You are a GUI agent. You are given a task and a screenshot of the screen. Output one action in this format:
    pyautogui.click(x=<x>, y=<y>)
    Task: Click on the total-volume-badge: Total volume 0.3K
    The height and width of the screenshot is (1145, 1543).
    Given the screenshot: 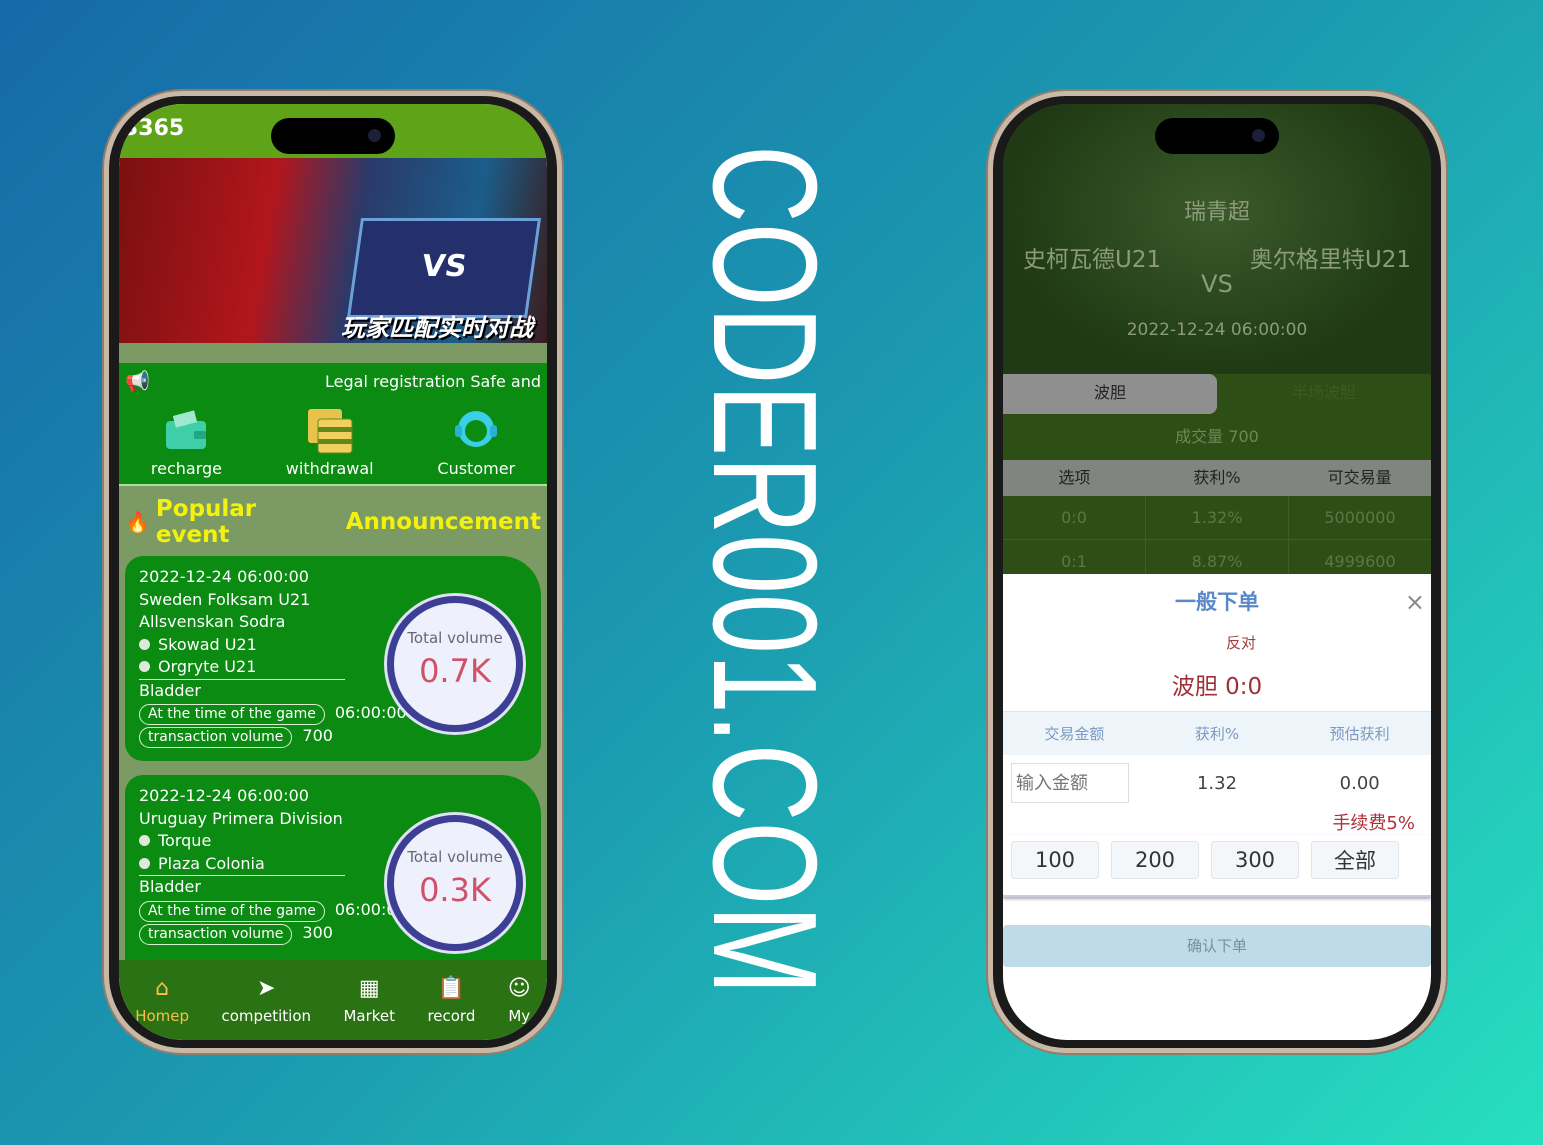 What is the action you would take?
    pyautogui.click(x=455, y=883)
    